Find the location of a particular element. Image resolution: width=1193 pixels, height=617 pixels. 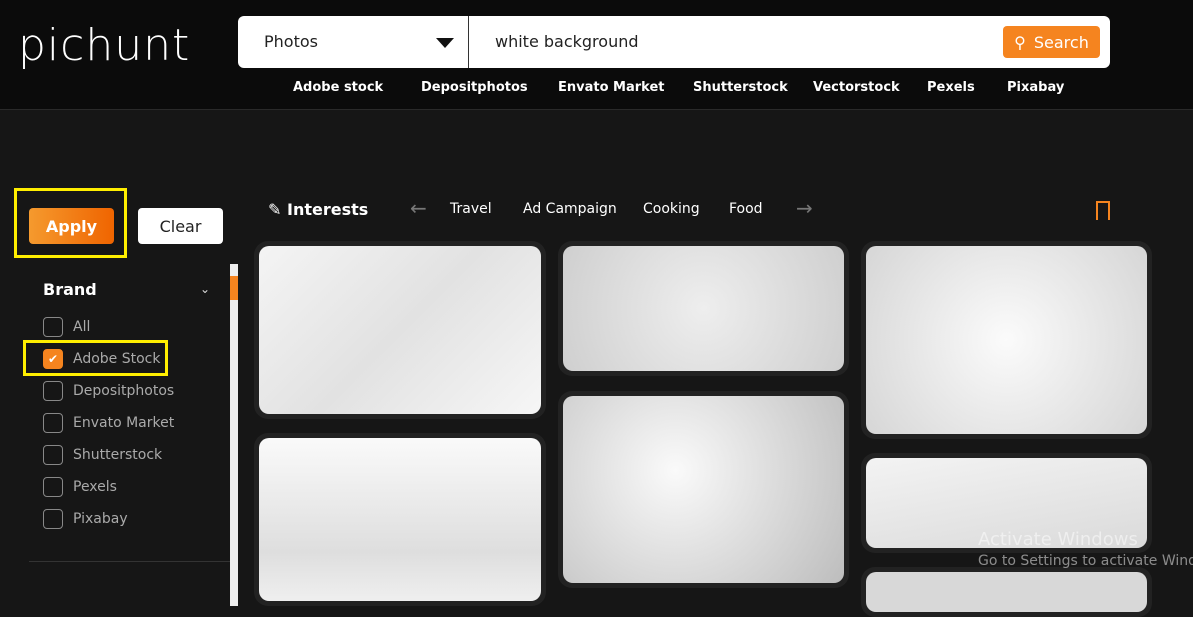

checkbox-label: Depositphotos is located at coordinates (124, 391).